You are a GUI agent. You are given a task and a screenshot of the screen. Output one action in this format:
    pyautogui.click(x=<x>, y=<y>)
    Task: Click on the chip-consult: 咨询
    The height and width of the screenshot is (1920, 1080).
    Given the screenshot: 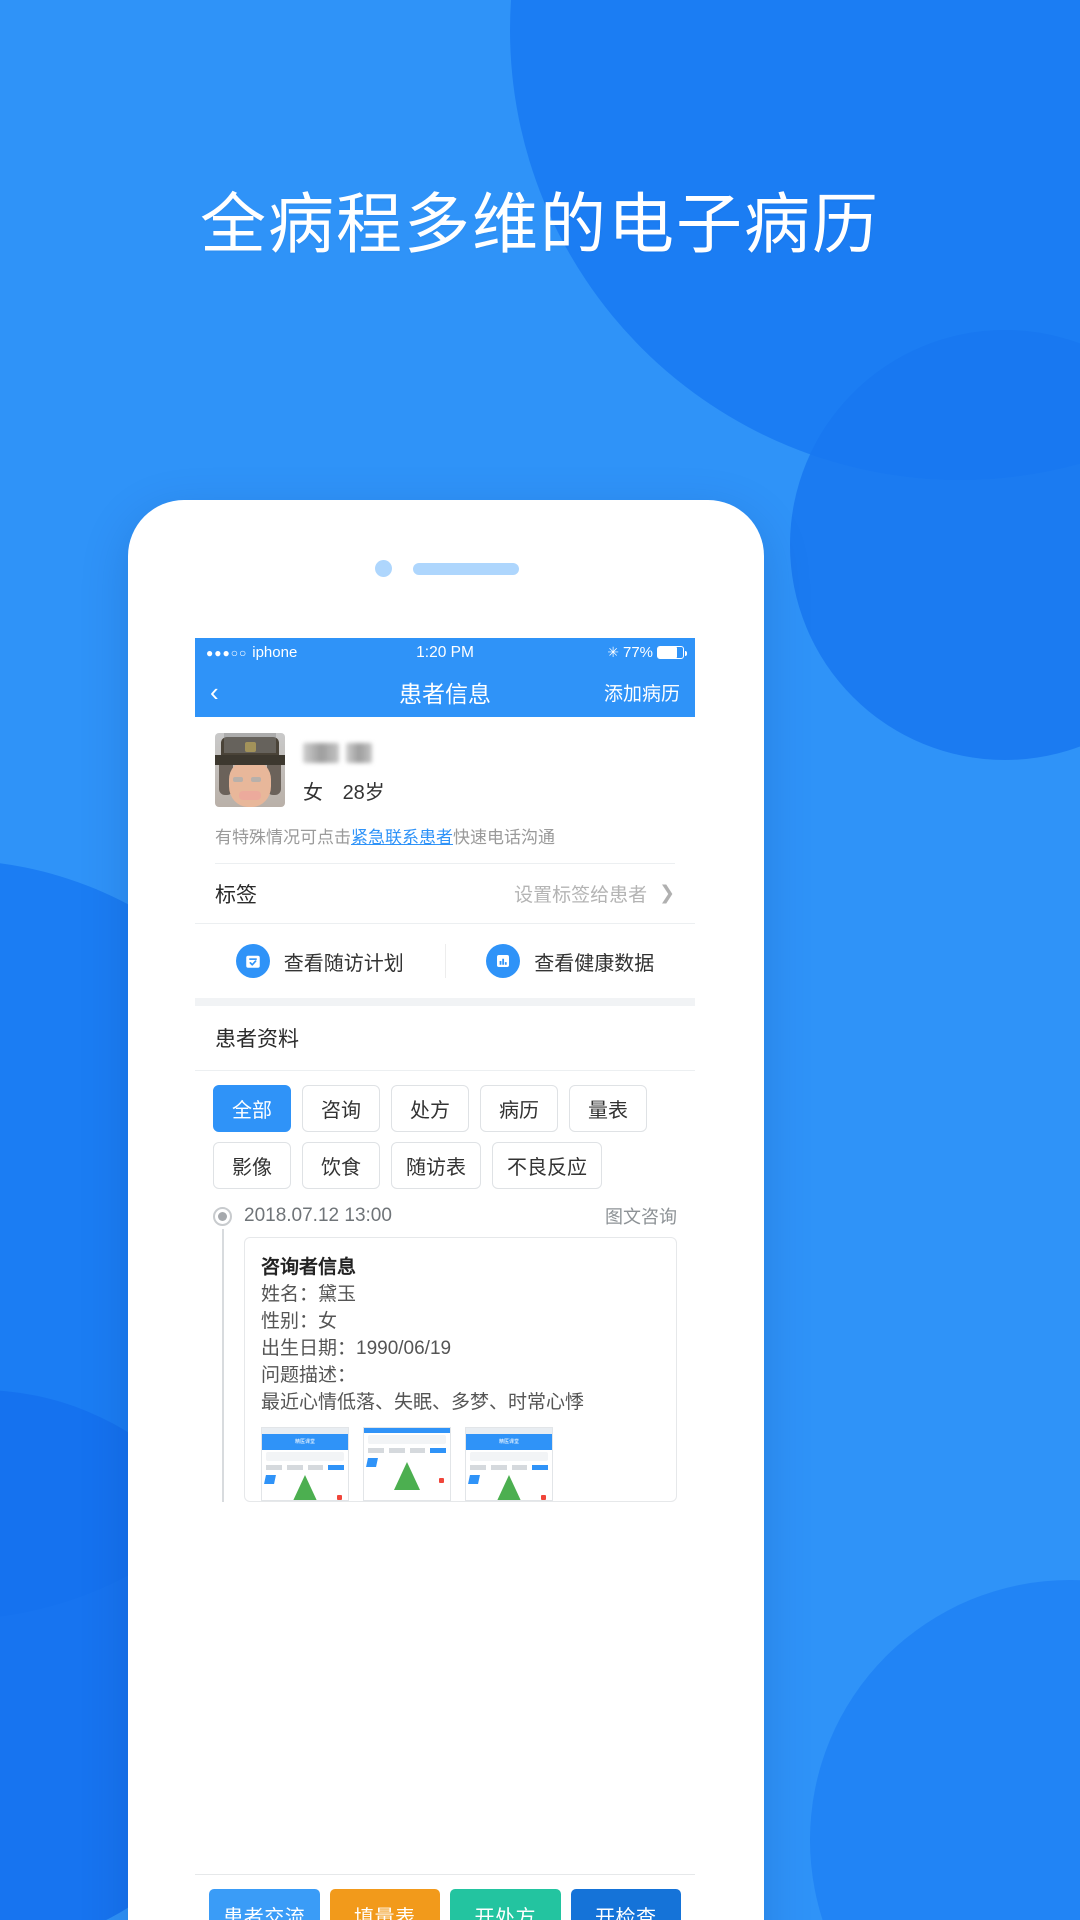 What is the action you would take?
    pyautogui.click(x=341, y=1108)
    